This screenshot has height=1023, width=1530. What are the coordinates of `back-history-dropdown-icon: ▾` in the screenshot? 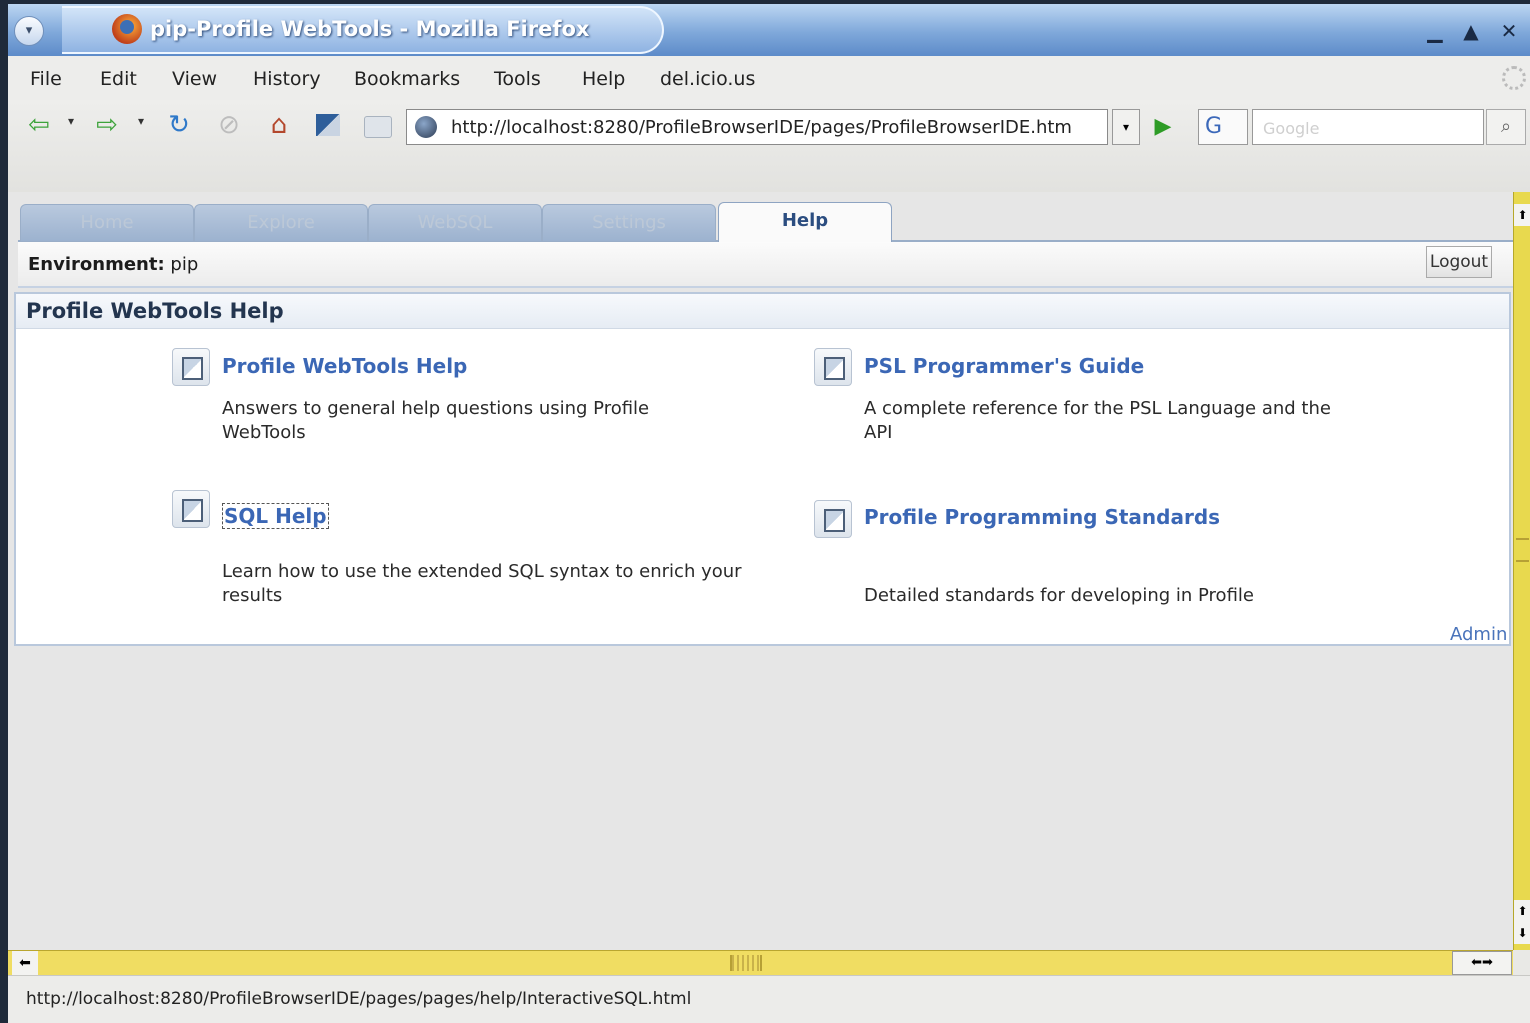 It's located at (71, 121).